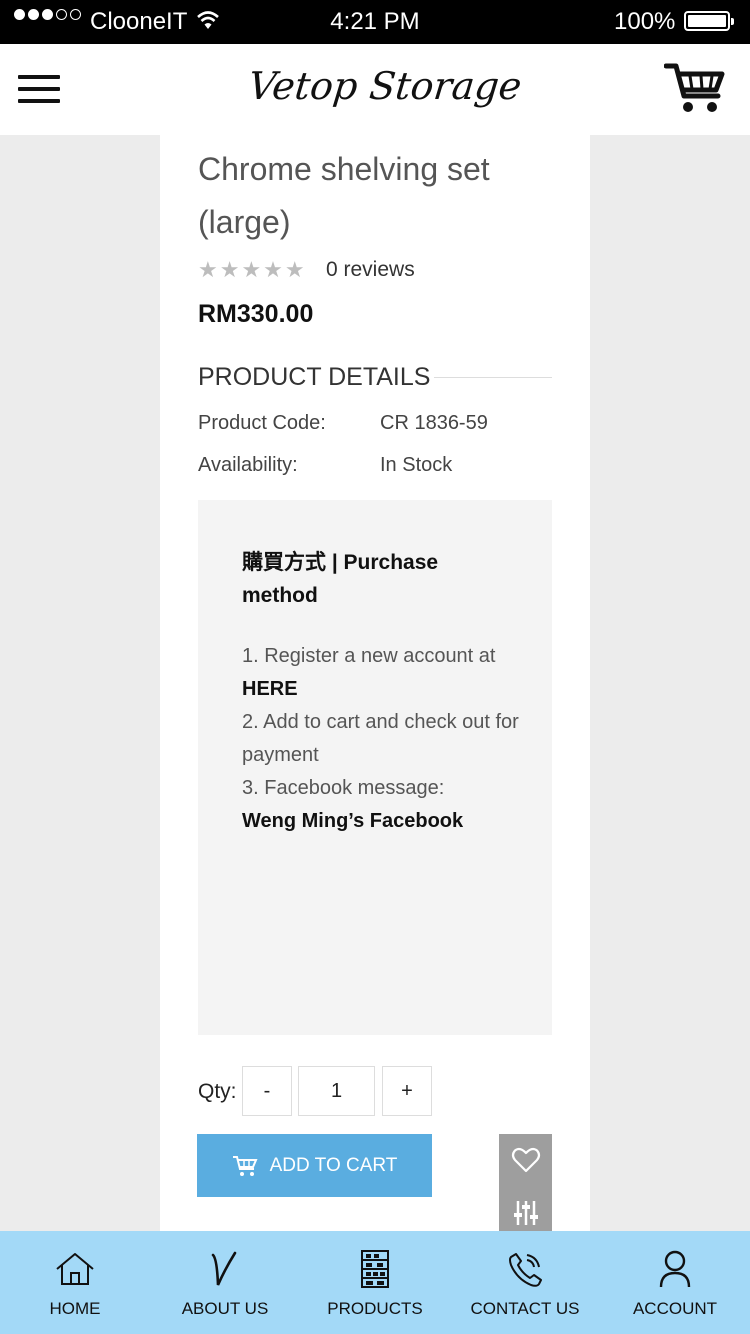  I want to click on step-1-text: 1. Register a new account at, so click(369, 656).